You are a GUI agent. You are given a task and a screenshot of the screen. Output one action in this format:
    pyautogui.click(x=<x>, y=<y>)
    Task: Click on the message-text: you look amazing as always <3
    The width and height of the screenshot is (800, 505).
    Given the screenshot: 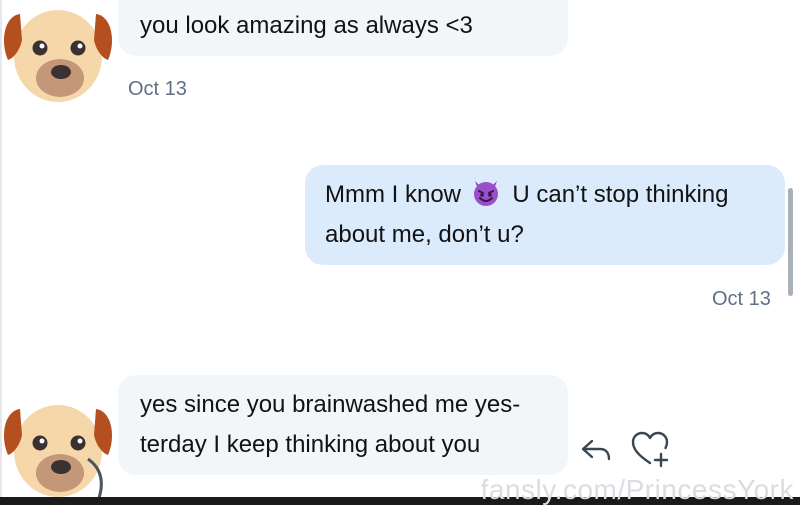 What is the action you would take?
    pyautogui.click(x=306, y=25)
    